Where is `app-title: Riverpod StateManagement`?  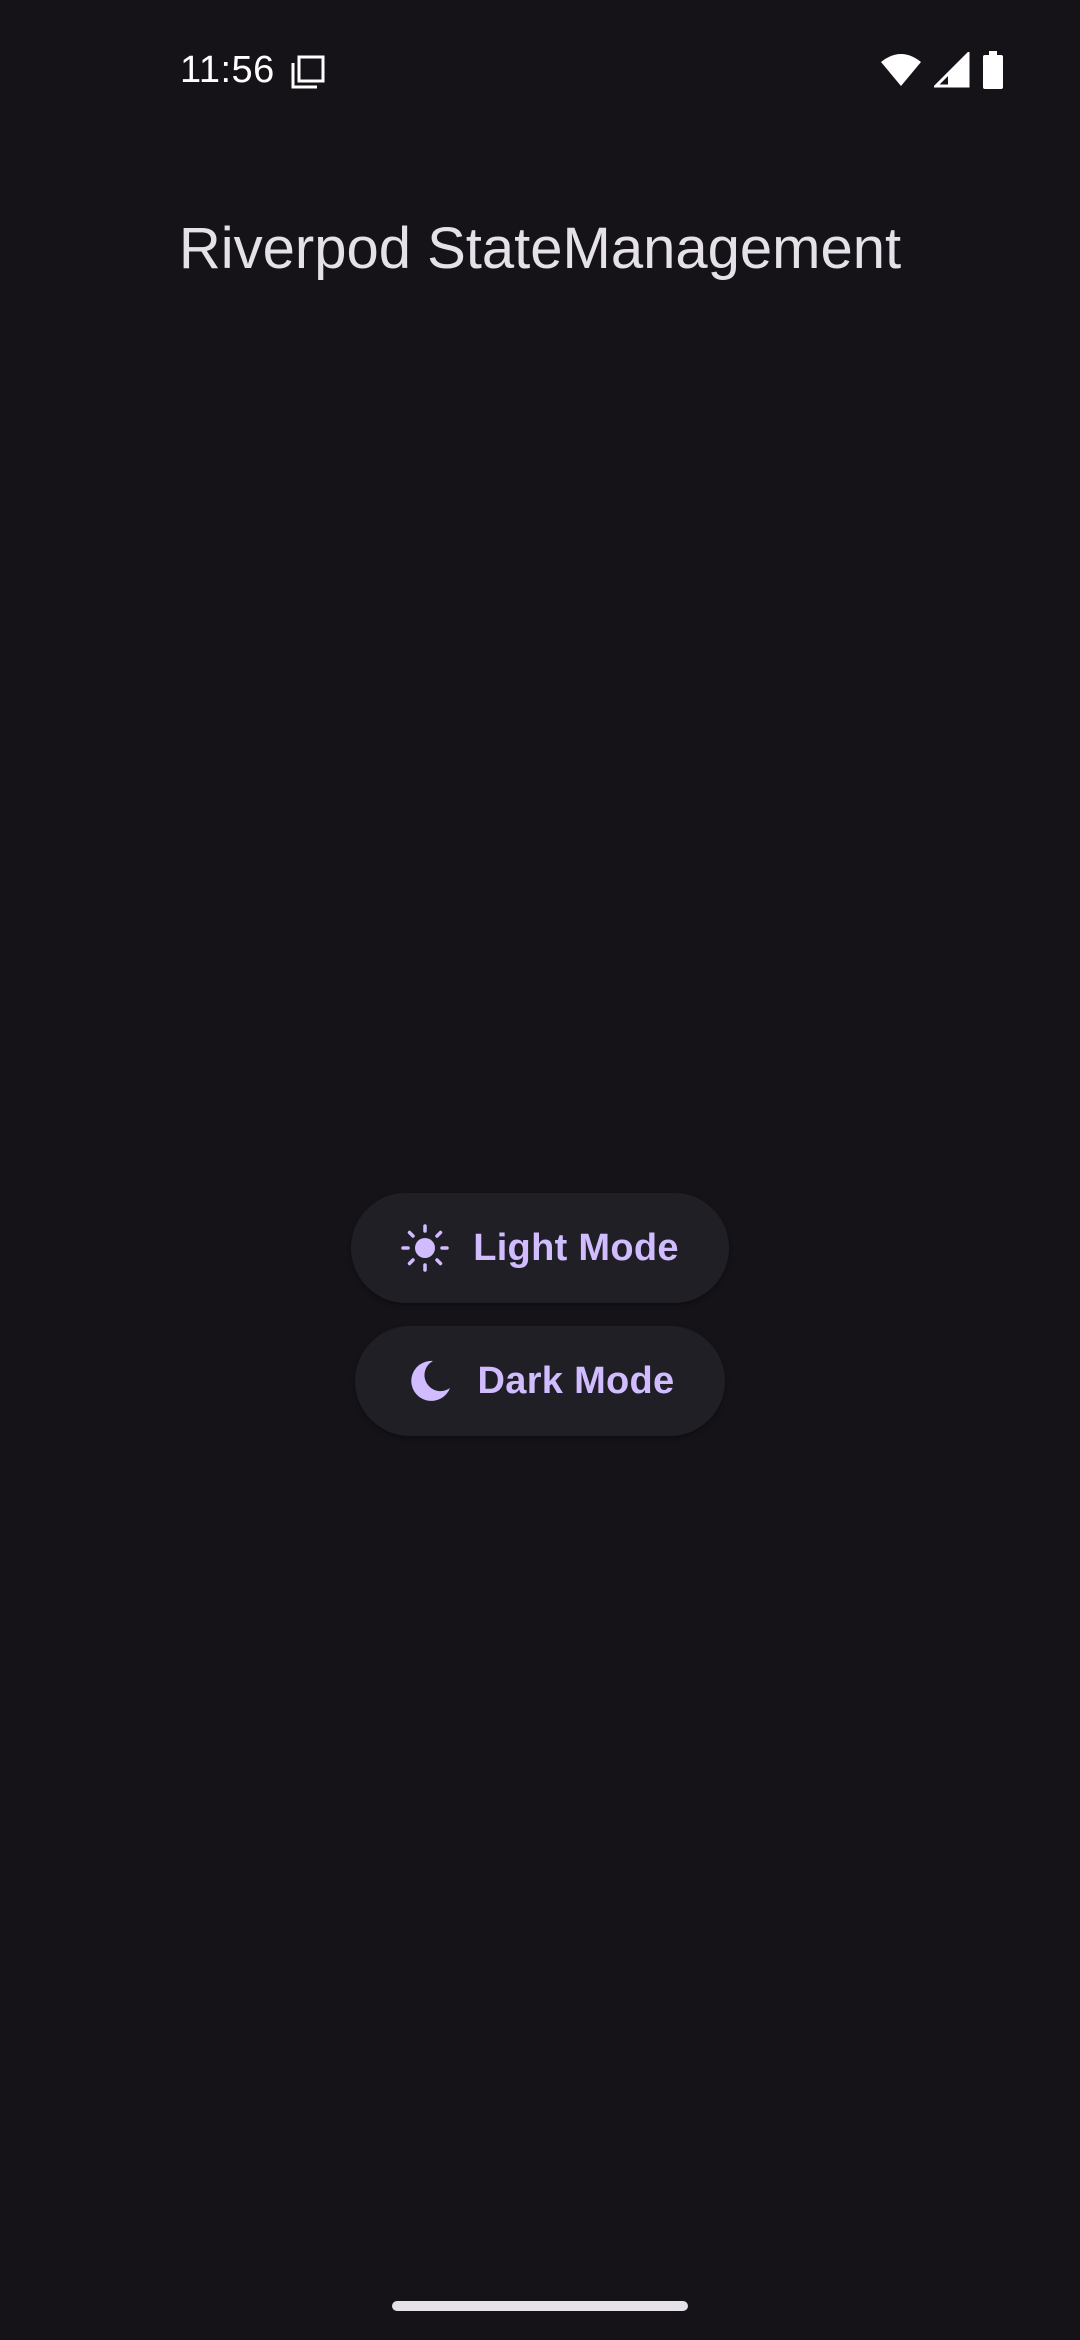
app-title: Riverpod StateManagement is located at coordinates (540, 248).